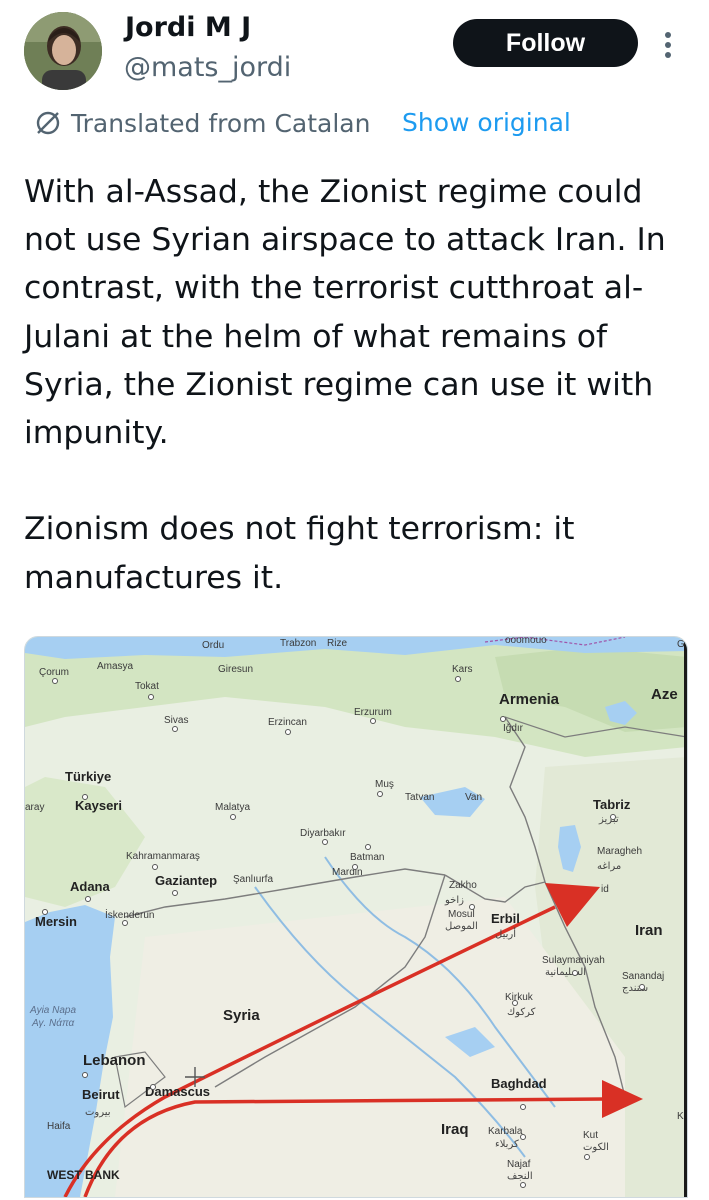 The height and width of the screenshot is (1200, 709). I want to click on map-label: Erzincan, so click(287, 722).